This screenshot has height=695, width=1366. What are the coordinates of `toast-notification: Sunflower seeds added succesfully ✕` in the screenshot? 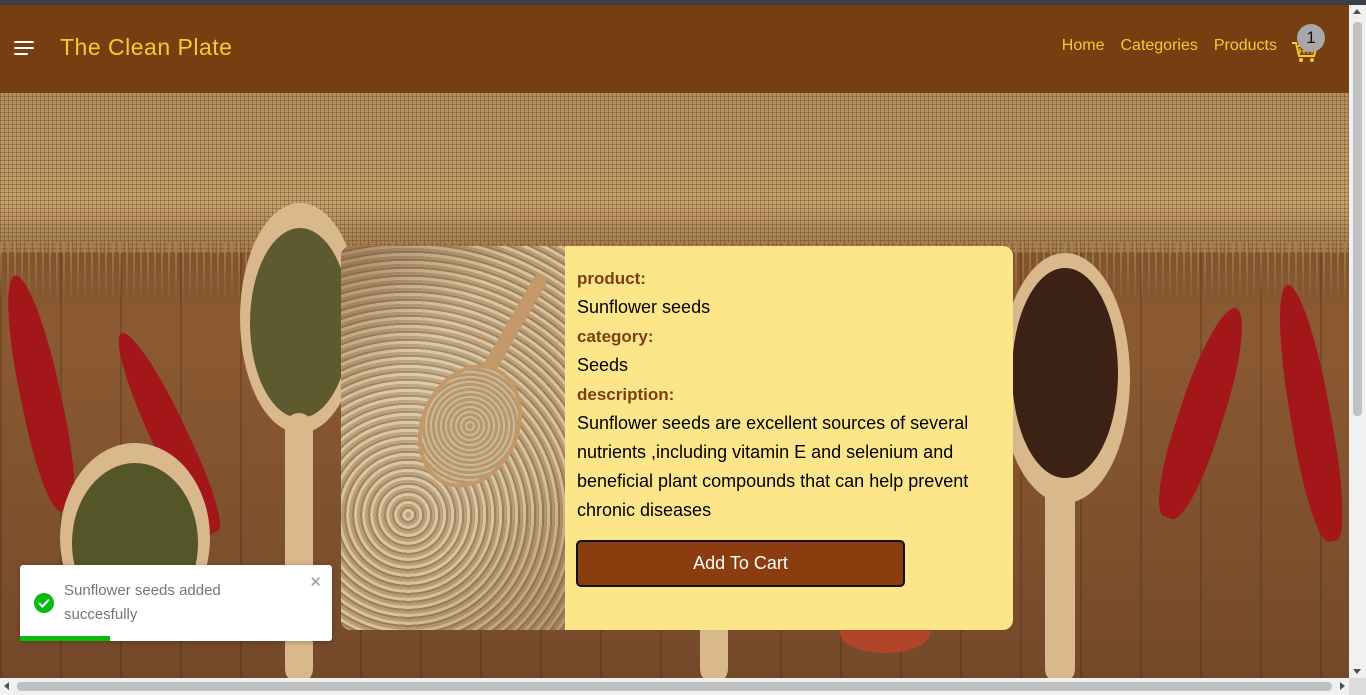 It's located at (176, 603).